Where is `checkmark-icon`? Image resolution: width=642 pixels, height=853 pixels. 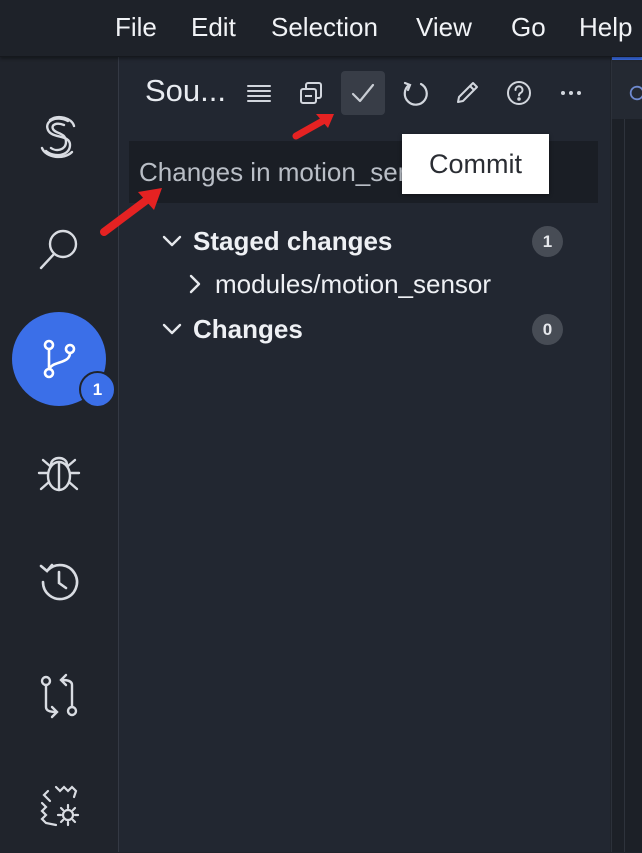
checkmark-icon is located at coordinates (363, 93).